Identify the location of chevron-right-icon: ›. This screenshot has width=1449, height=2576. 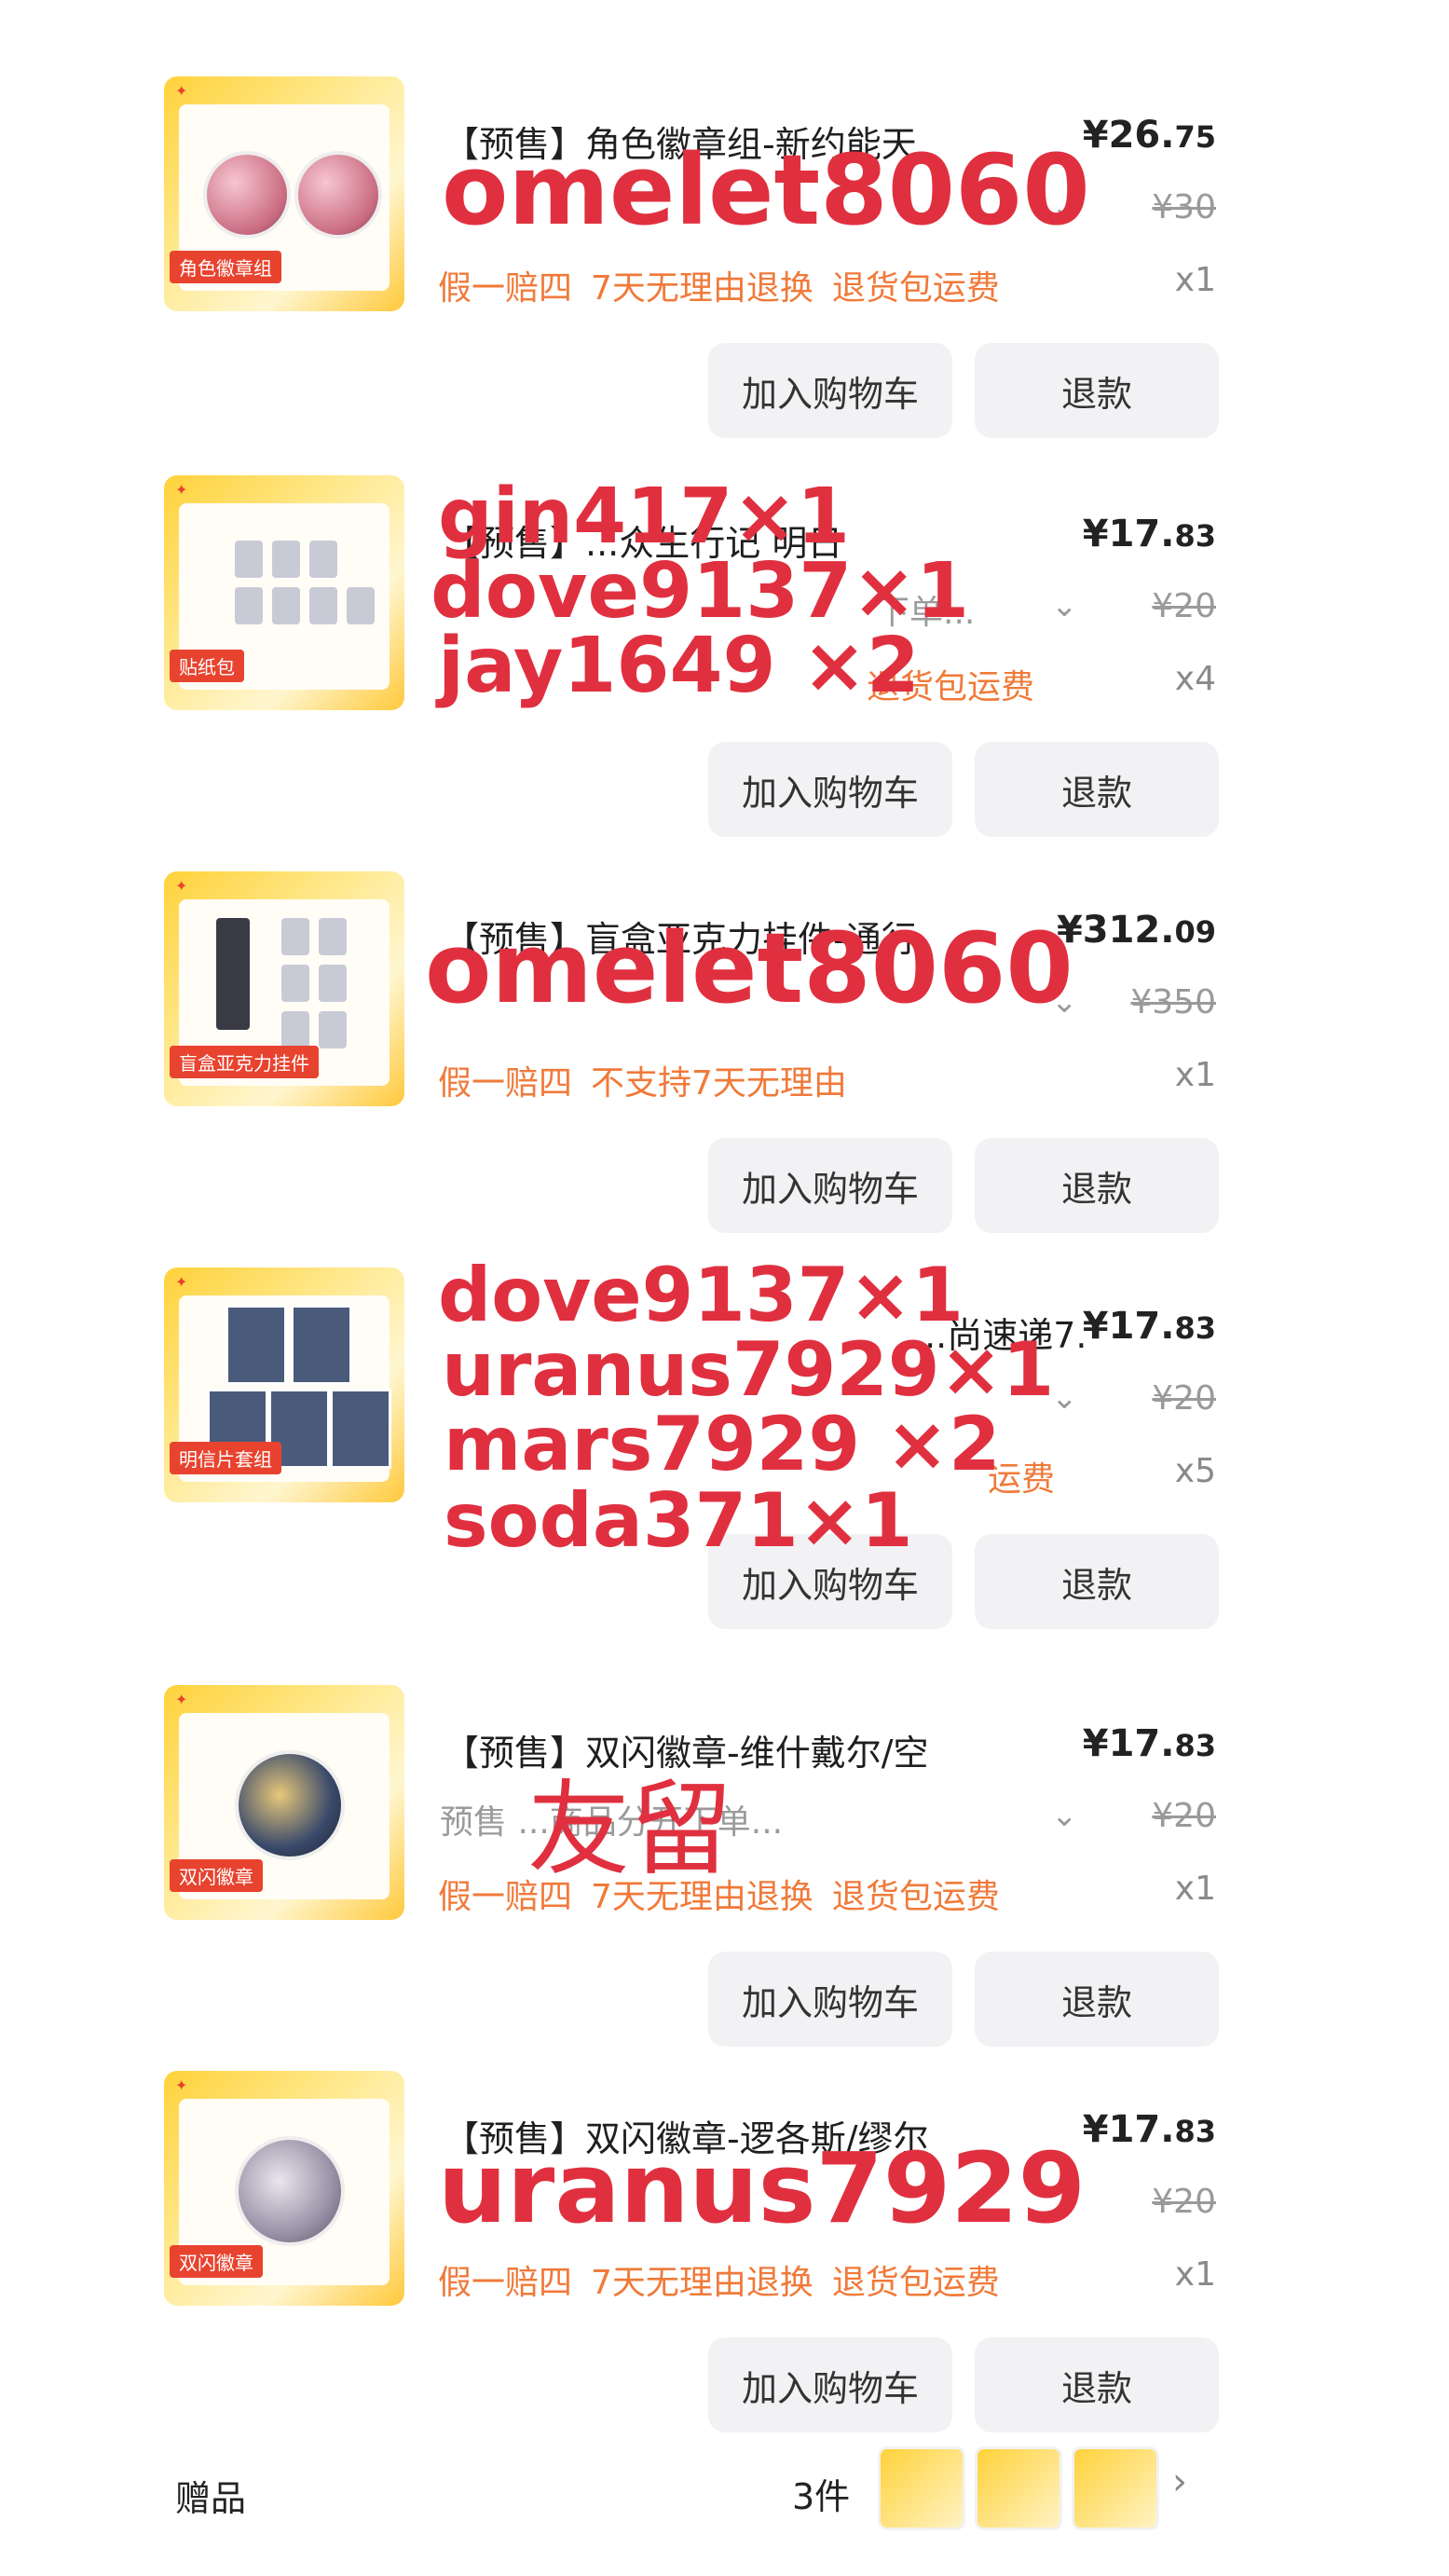
(1179, 2481).